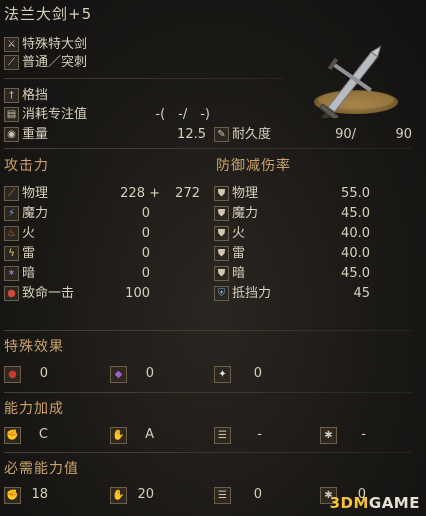 Image resolution: width=426 pixels, height=516 pixels. Describe the element at coordinates (394, 503) in the screenshot. I see `watermark-part-b: GAME` at that location.